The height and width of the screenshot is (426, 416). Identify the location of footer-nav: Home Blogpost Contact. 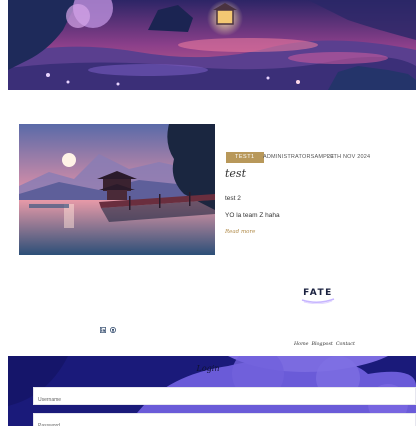
(324, 344).